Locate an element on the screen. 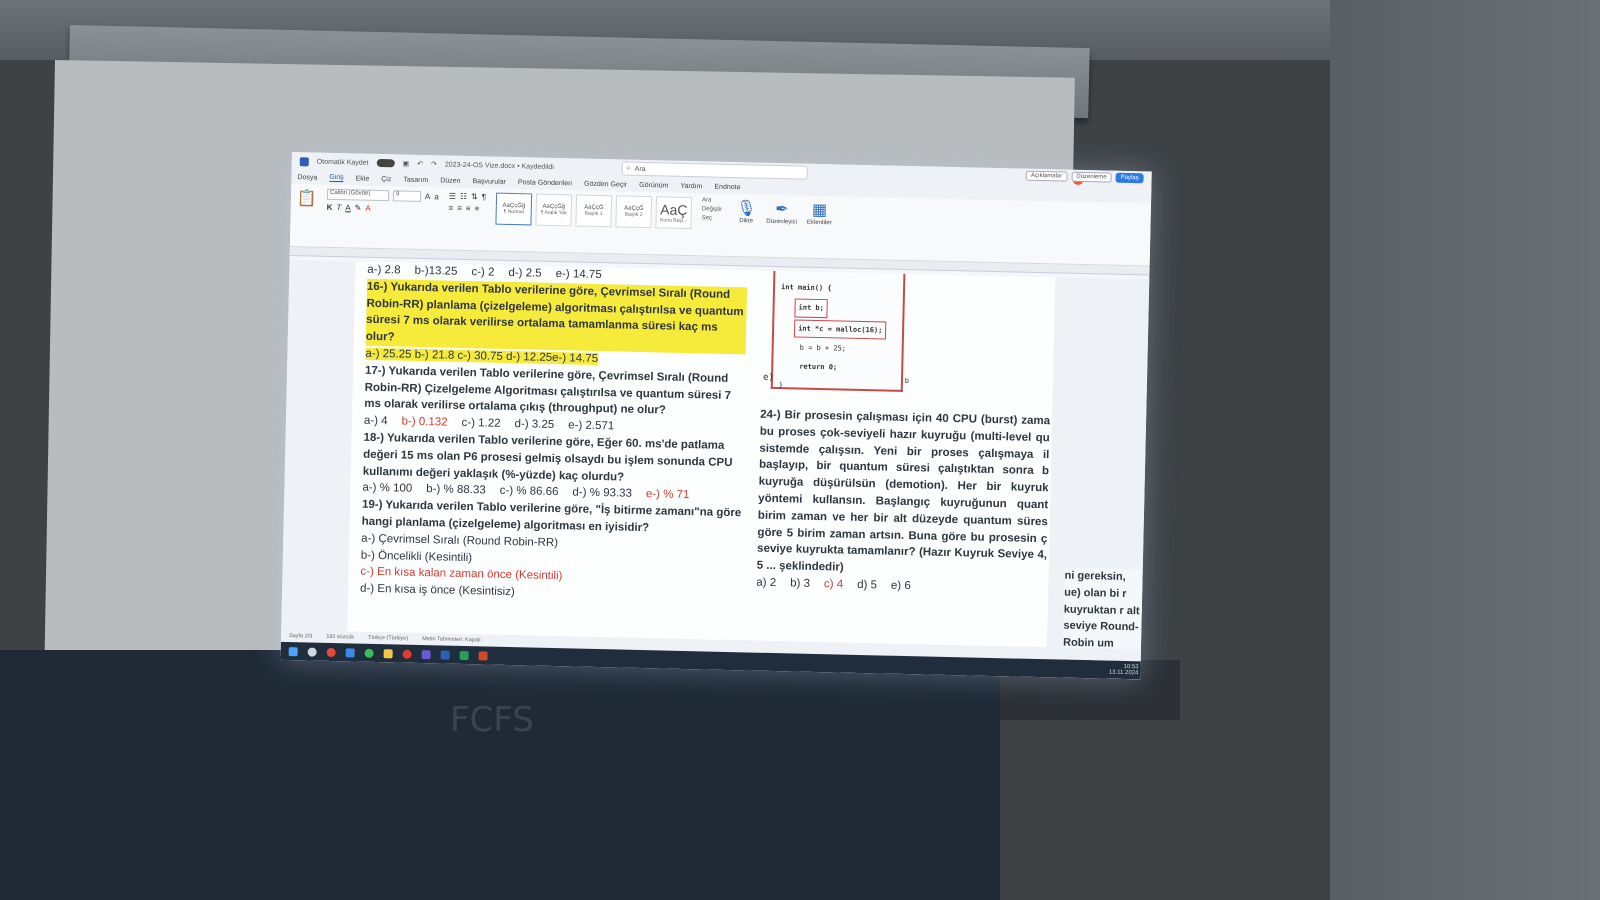  font-group: Calibri (Gövde) 9 A a K T A ✎ A is located at coordinates (382, 201).